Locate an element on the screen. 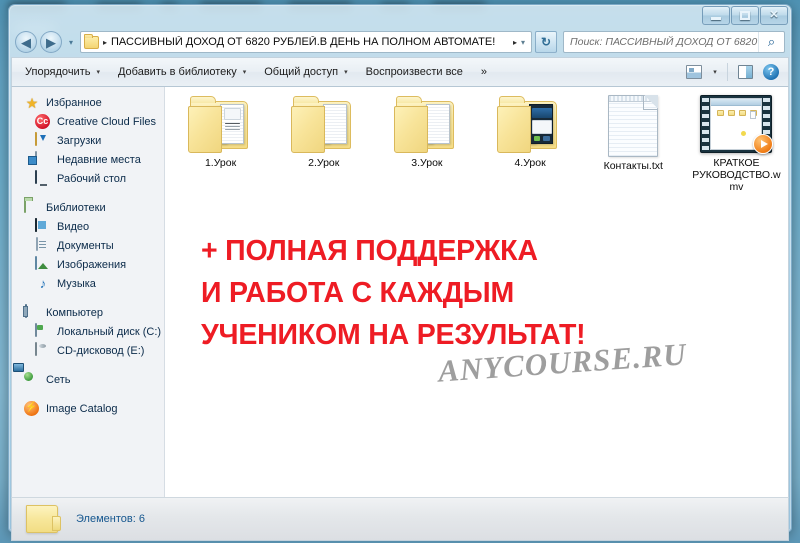 Image resolution: width=800 pixels, height=543 pixels. minimize-button is located at coordinates (716, 15).